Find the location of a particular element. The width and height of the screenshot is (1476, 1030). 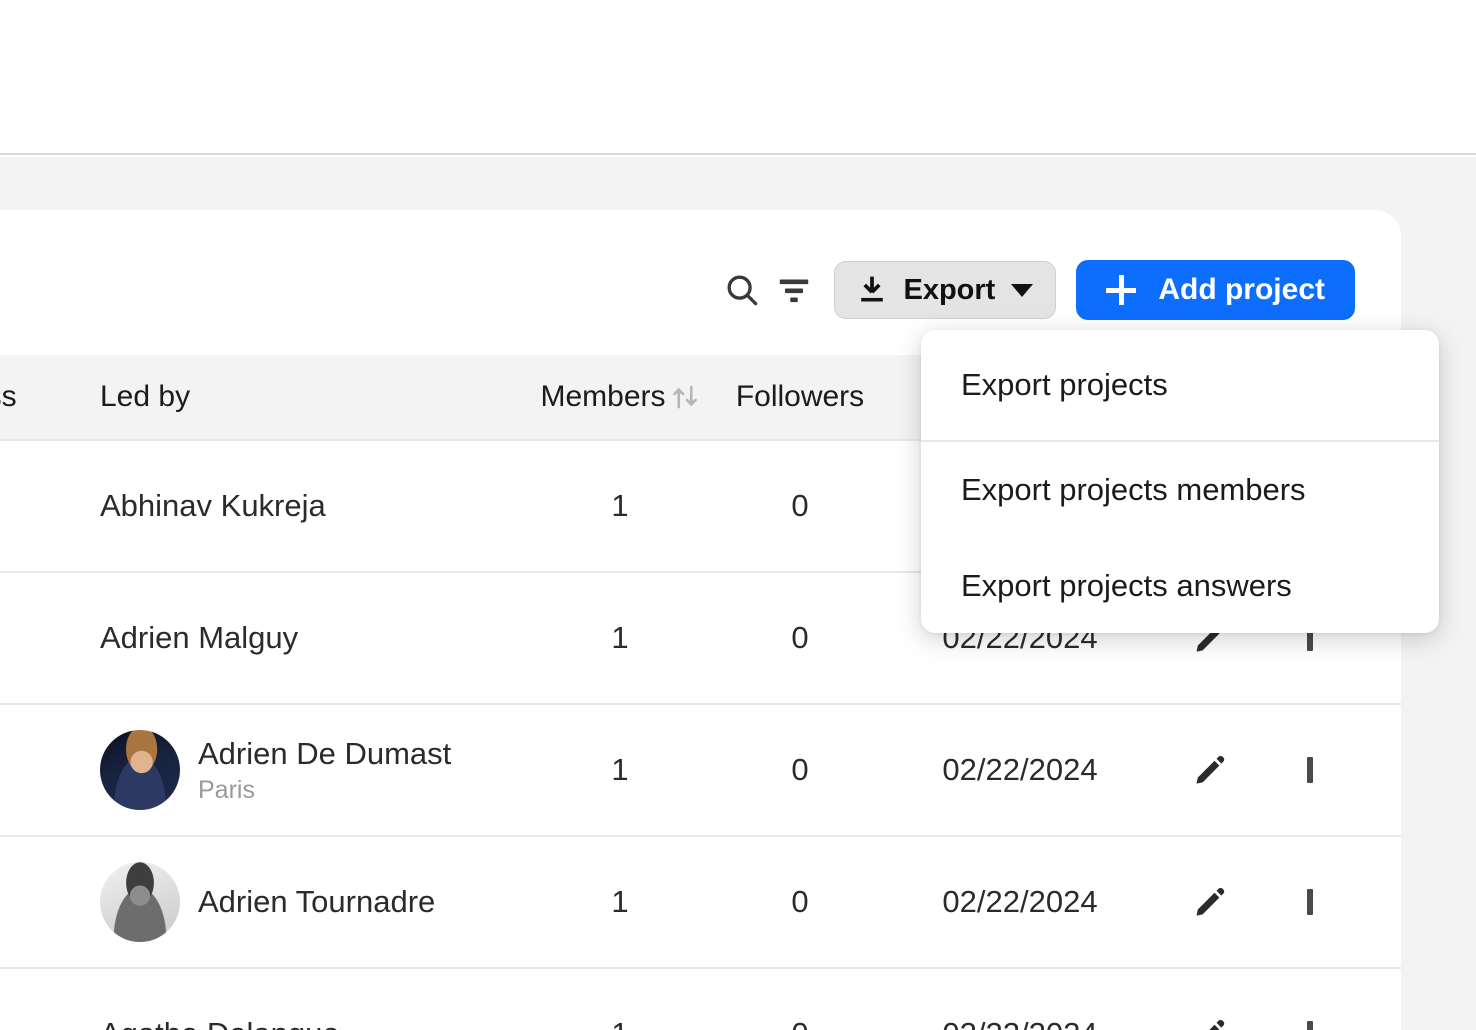

led-by-name: Adrien De Dumast is located at coordinates (325, 753).